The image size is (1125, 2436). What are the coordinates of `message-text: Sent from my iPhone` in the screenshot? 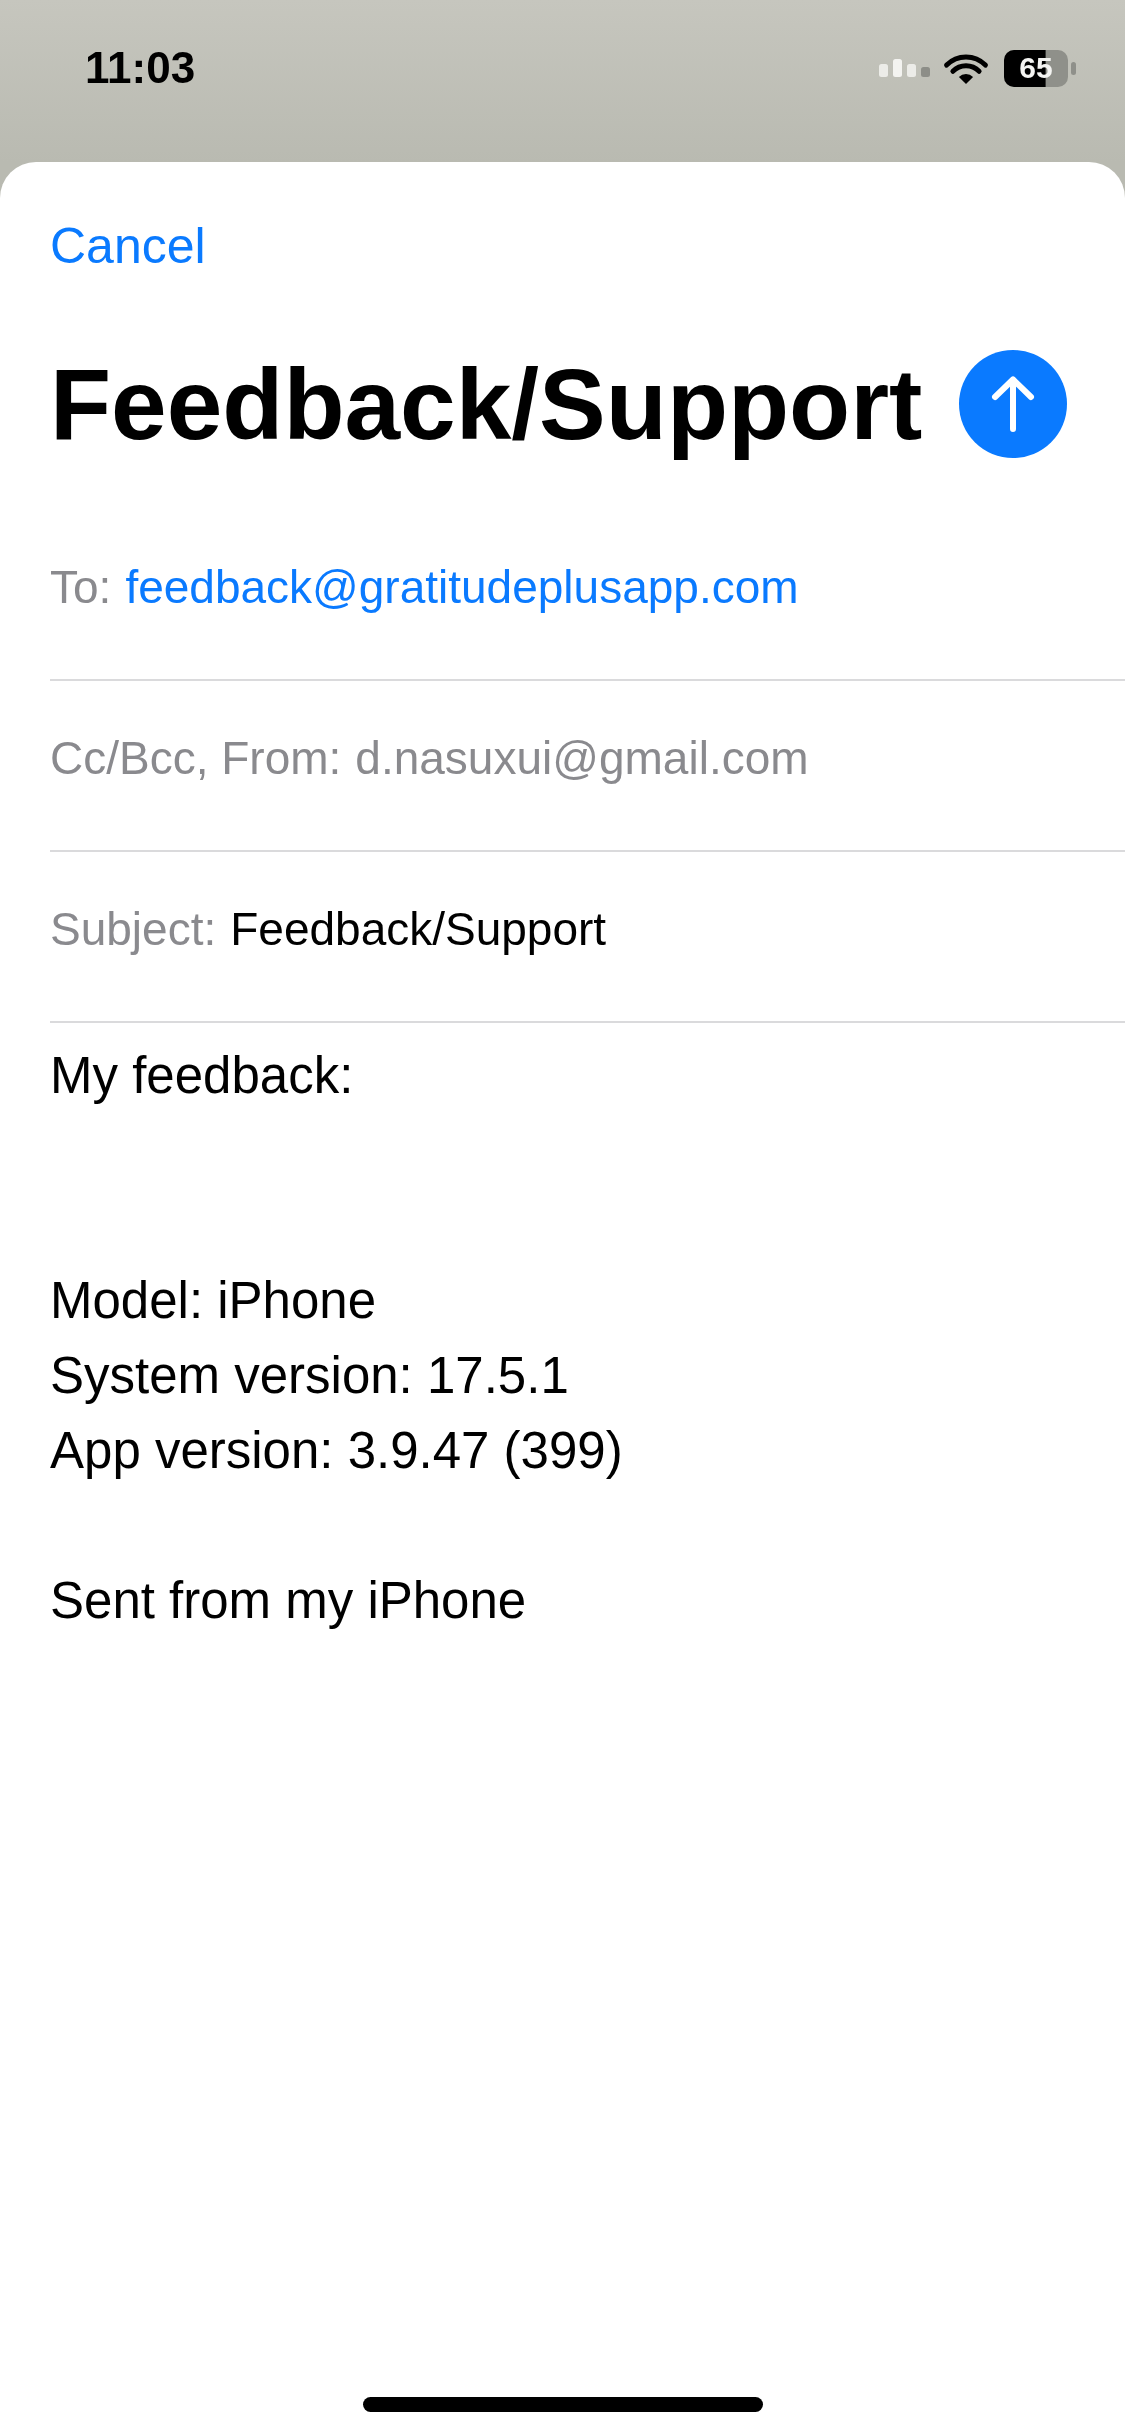 It's located at (289, 1601).